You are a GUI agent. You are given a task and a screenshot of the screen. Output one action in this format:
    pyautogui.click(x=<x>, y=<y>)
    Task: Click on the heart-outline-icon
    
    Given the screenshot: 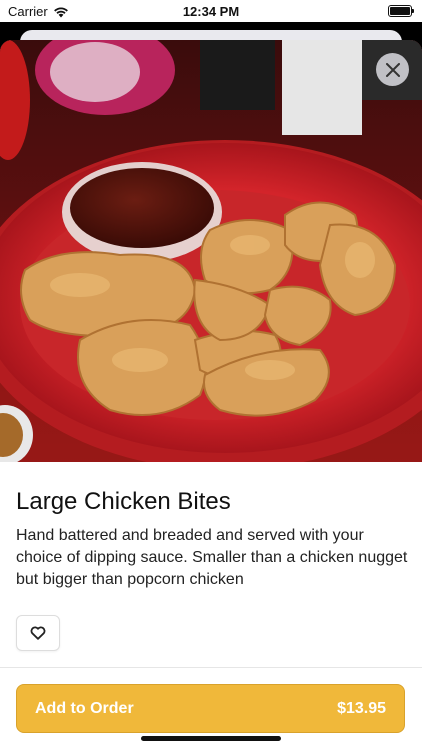 What is the action you would take?
    pyautogui.click(x=38, y=633)
    